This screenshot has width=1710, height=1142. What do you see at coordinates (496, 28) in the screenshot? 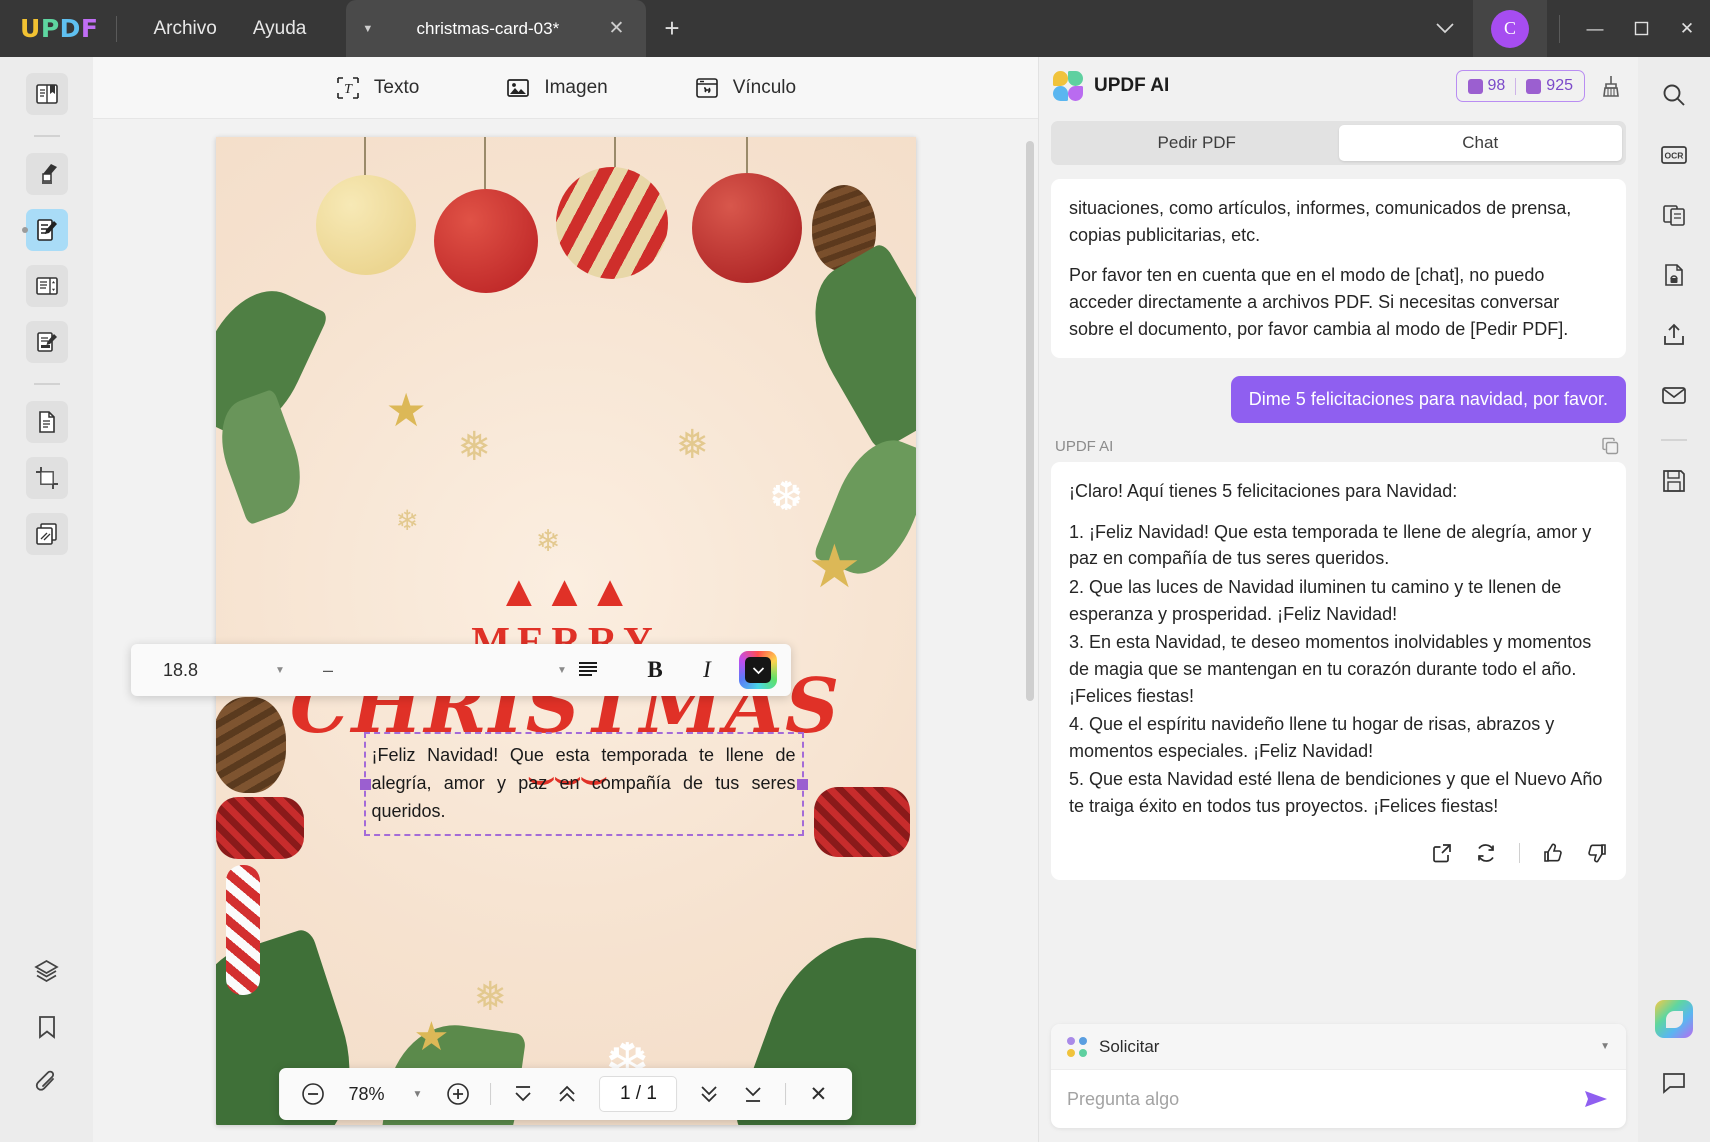
I see `document-tab: ▼ christmas-card-03* ✕` at bounding box center [496, 28].